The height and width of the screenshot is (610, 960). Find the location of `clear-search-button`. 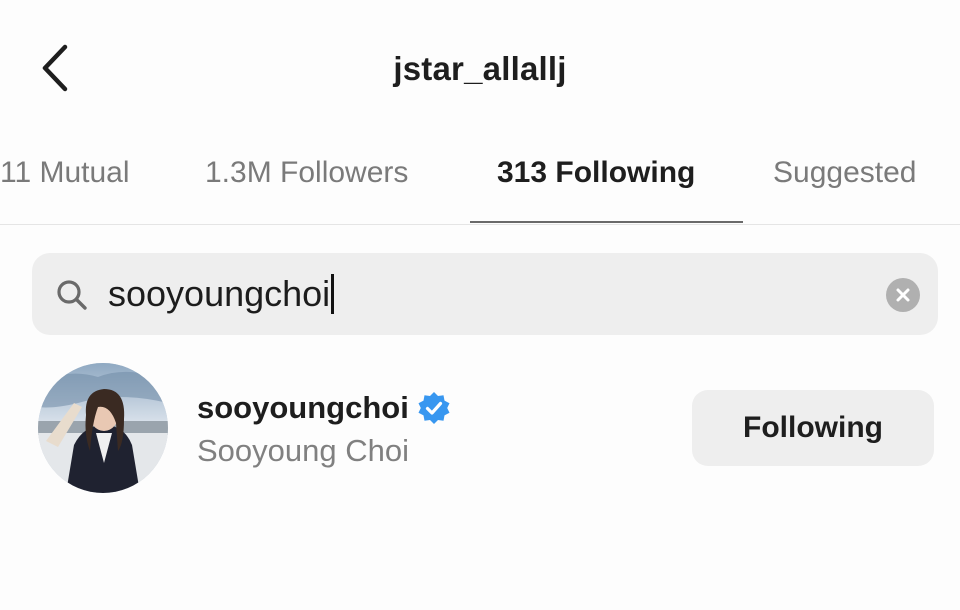

clear-search-button is located at coordinates (903, 295).